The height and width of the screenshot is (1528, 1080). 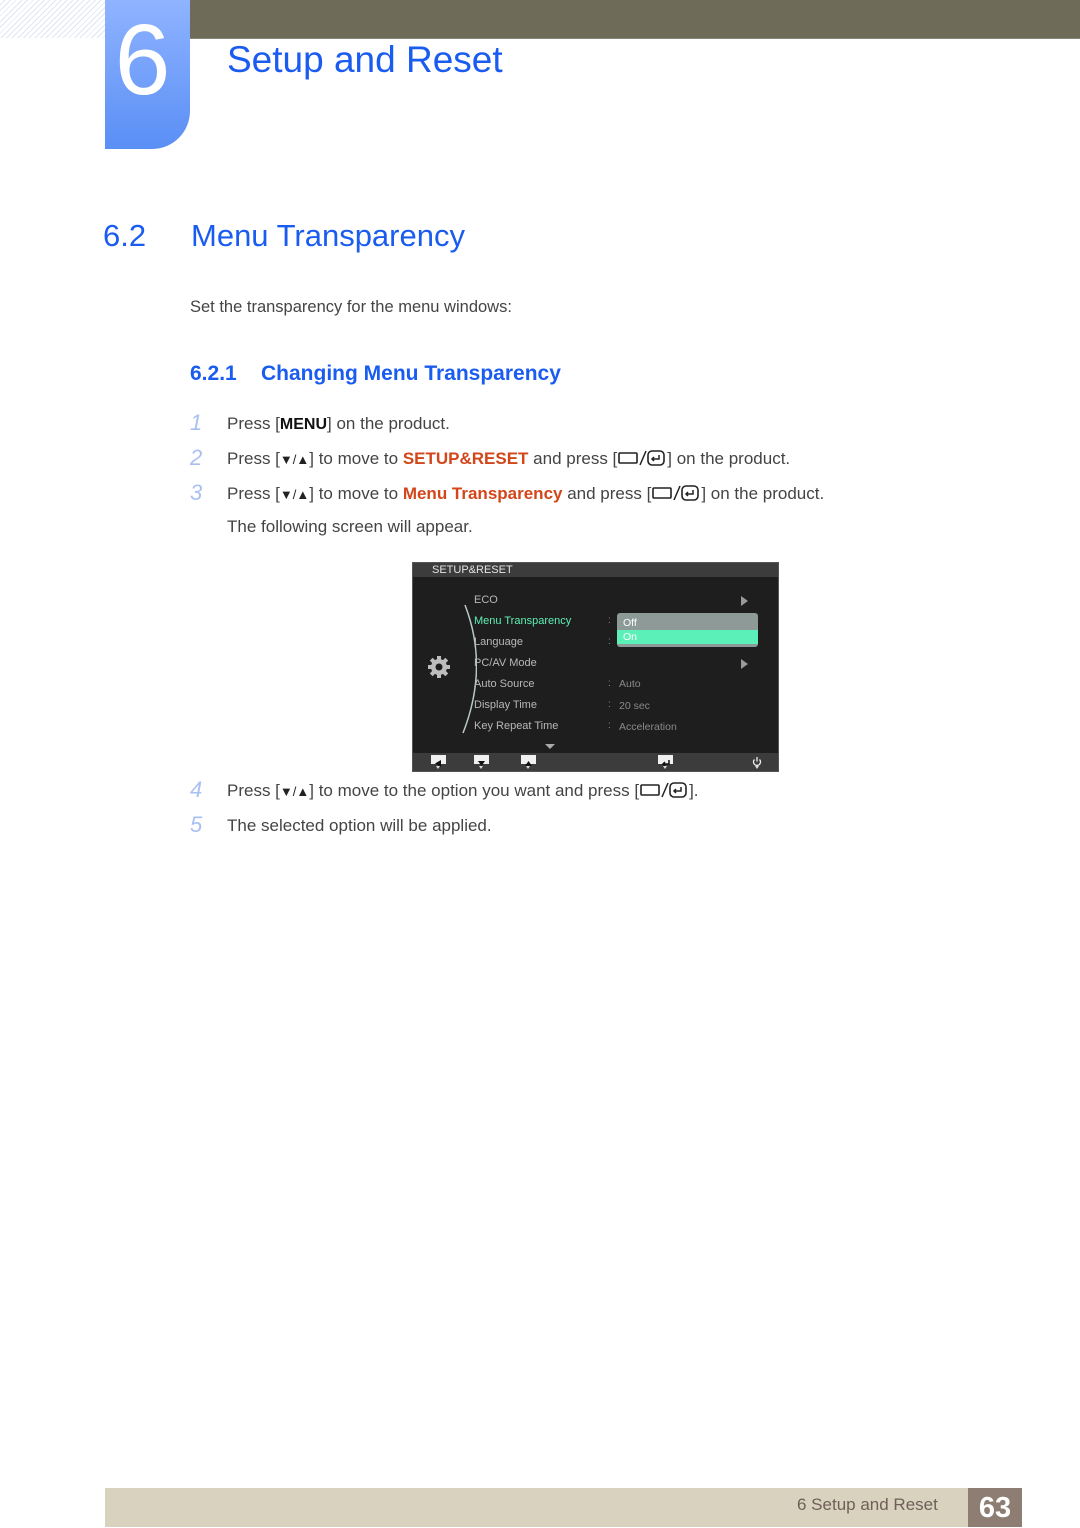 I want to click on down-icon, so click(x=481, y=760).